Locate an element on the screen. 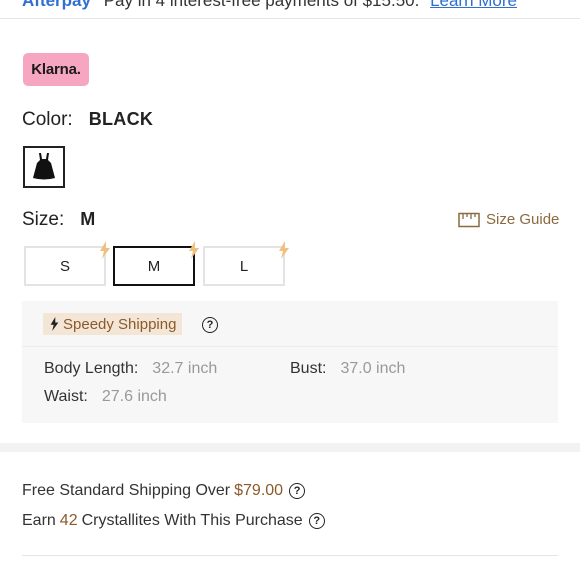 This screenshot has height=580, width=580. color-swatch-black is located at coordinates (44, 167).